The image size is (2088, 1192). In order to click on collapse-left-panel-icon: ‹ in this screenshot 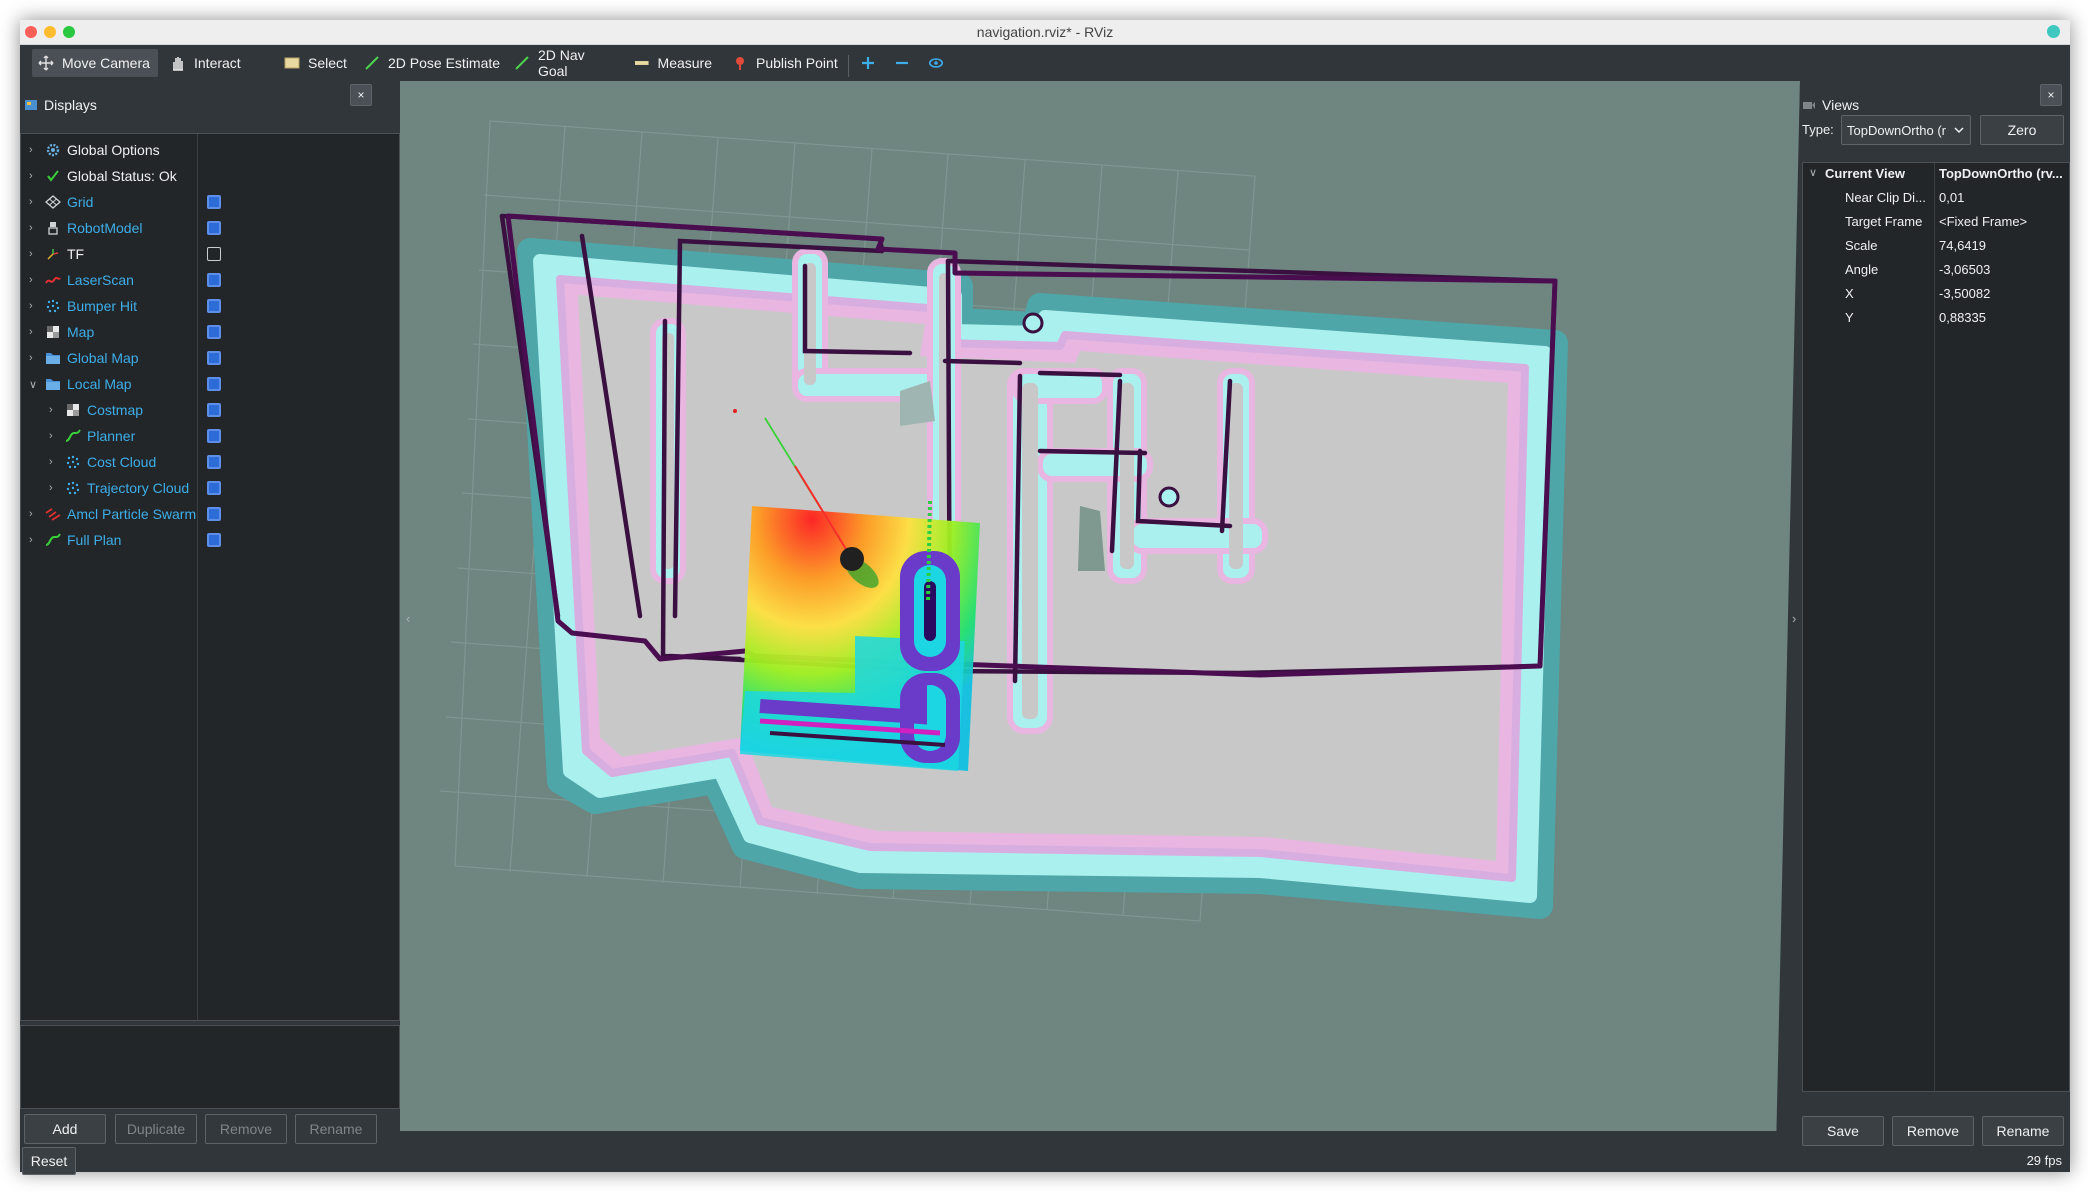, I will do `click(412, 618)`.